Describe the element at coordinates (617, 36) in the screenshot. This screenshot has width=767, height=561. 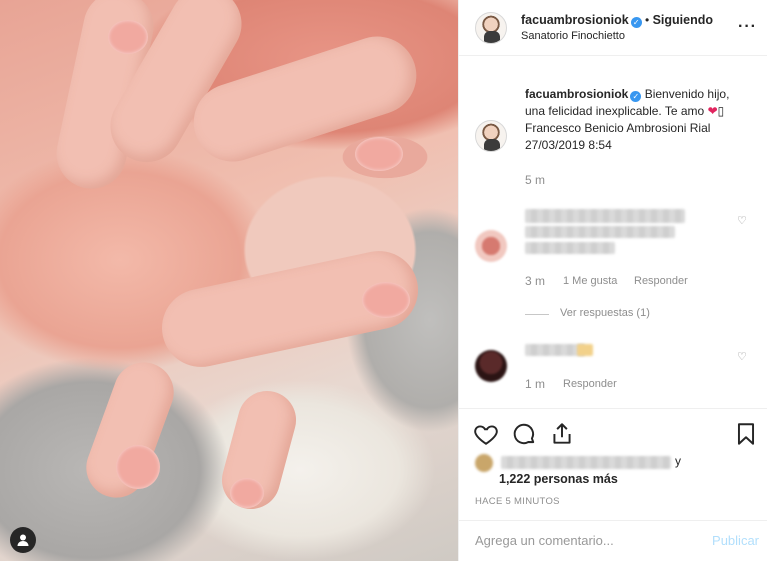
I see `location-link: Sanatorio Finochietto` at that location.